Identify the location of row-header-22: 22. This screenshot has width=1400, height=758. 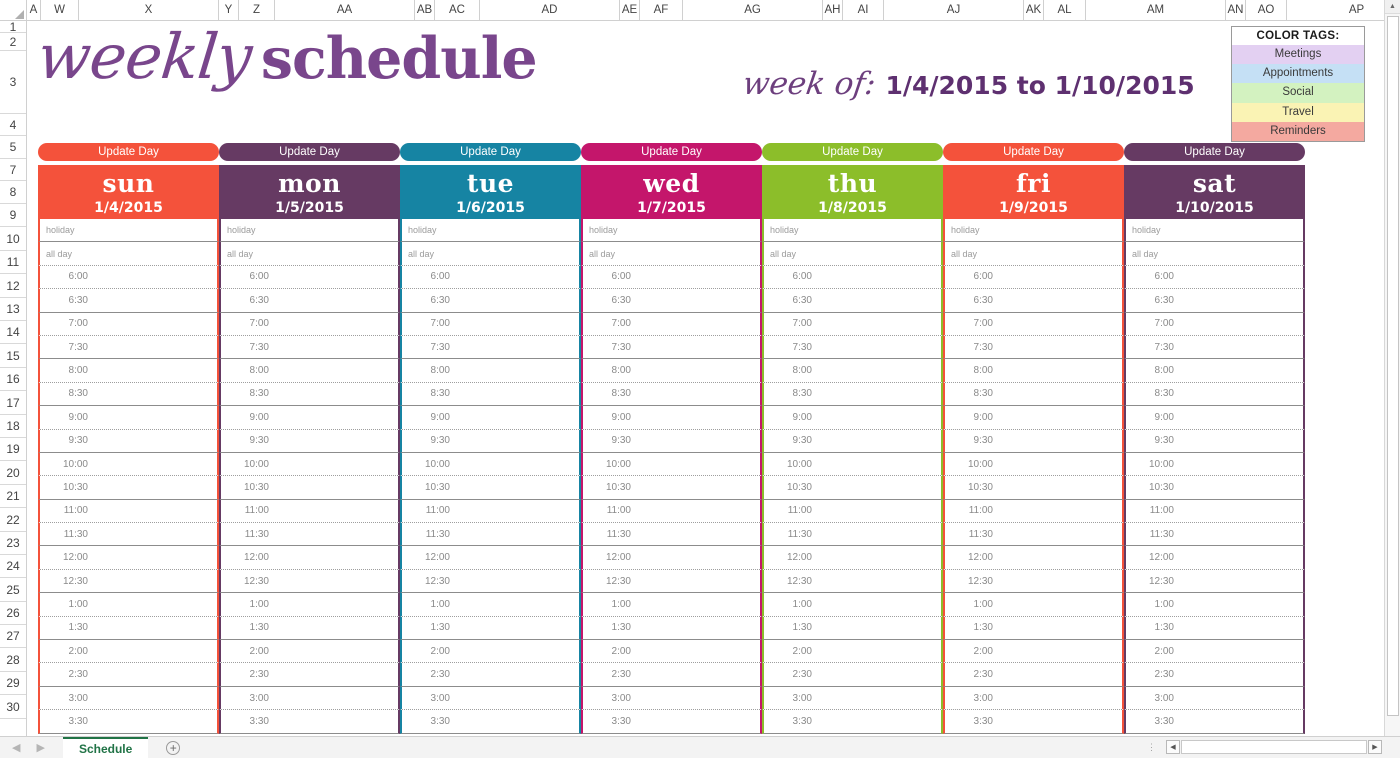
(13, 520).